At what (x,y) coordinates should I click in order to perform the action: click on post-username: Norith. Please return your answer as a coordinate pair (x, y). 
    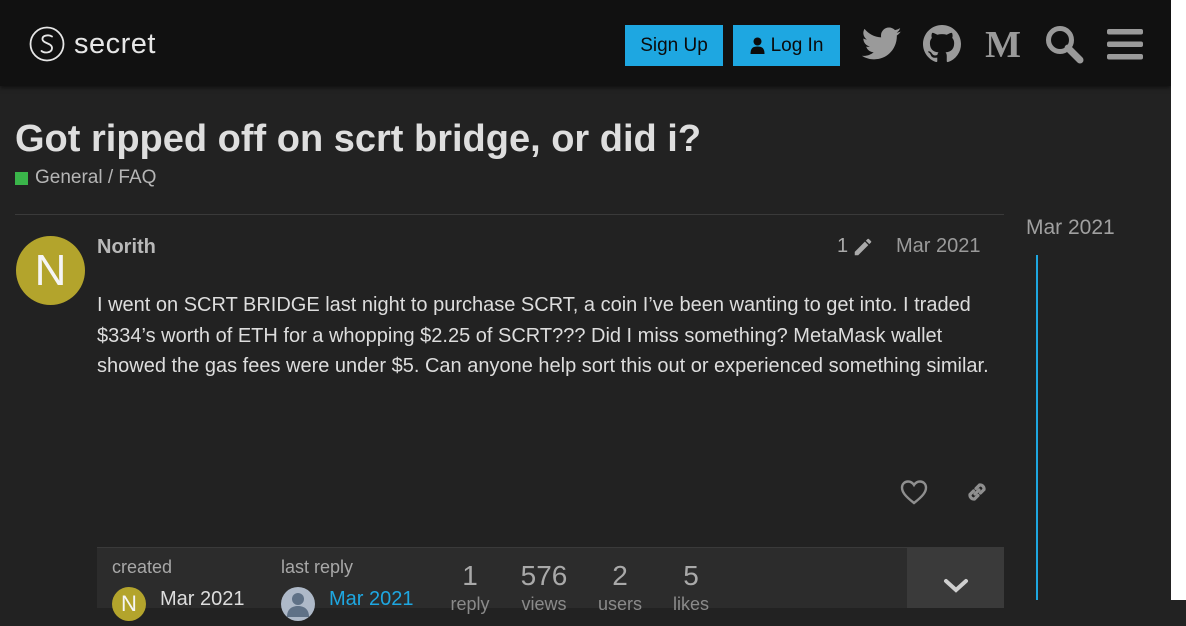
    Looking at the image, I should click on (126, 247).